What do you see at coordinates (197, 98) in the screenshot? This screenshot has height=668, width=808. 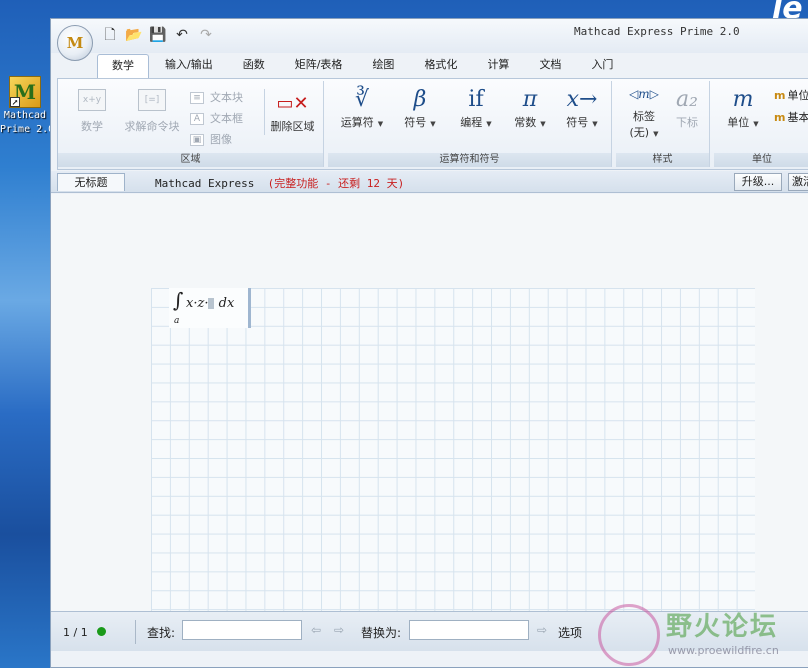 I see `text-block-icon: ≡` at bounding box center [197, 98].